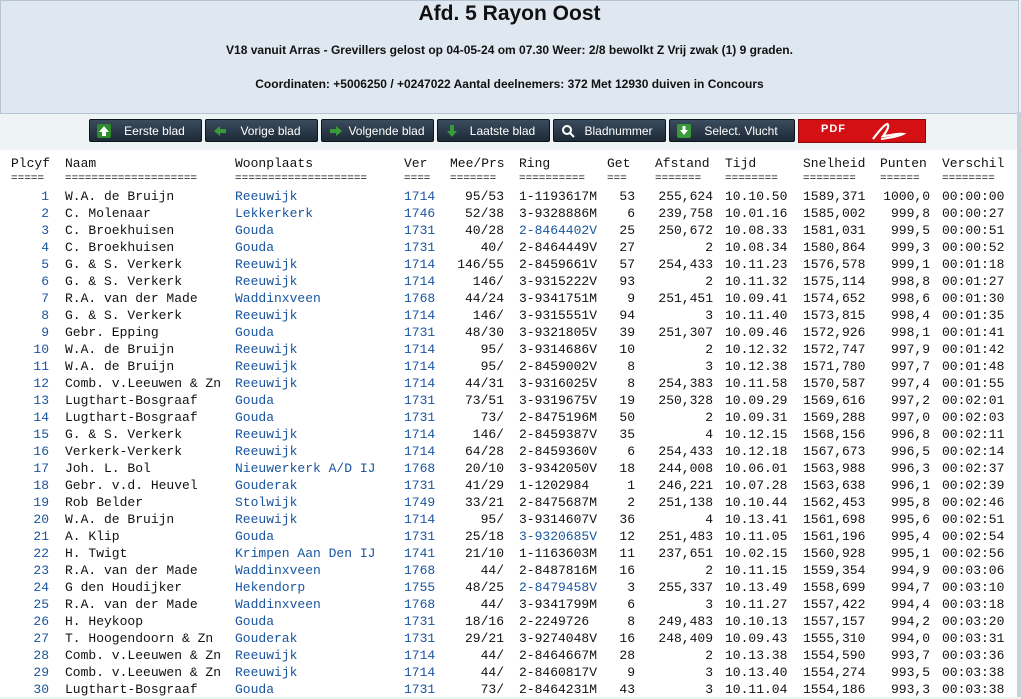  What do you see at coordinates (30, 672) in the screenshot?
I see `cell-plcyf: 29` at bounding box center [30, 672].